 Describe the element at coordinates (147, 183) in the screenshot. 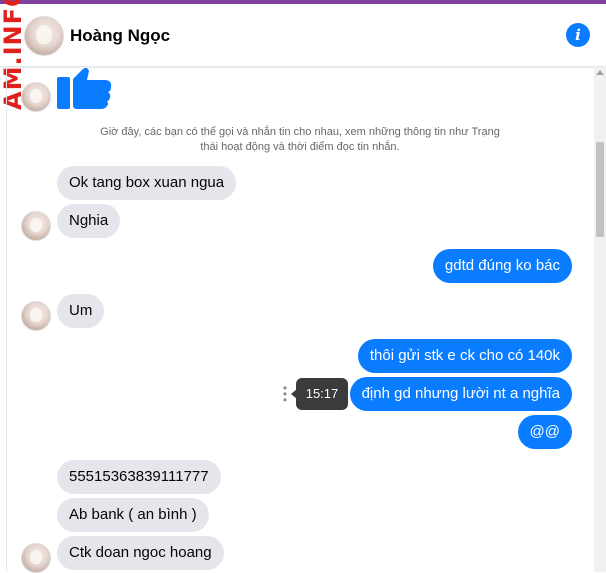

I see `message-bubble: Ok tang box xuan ngua` at that location.